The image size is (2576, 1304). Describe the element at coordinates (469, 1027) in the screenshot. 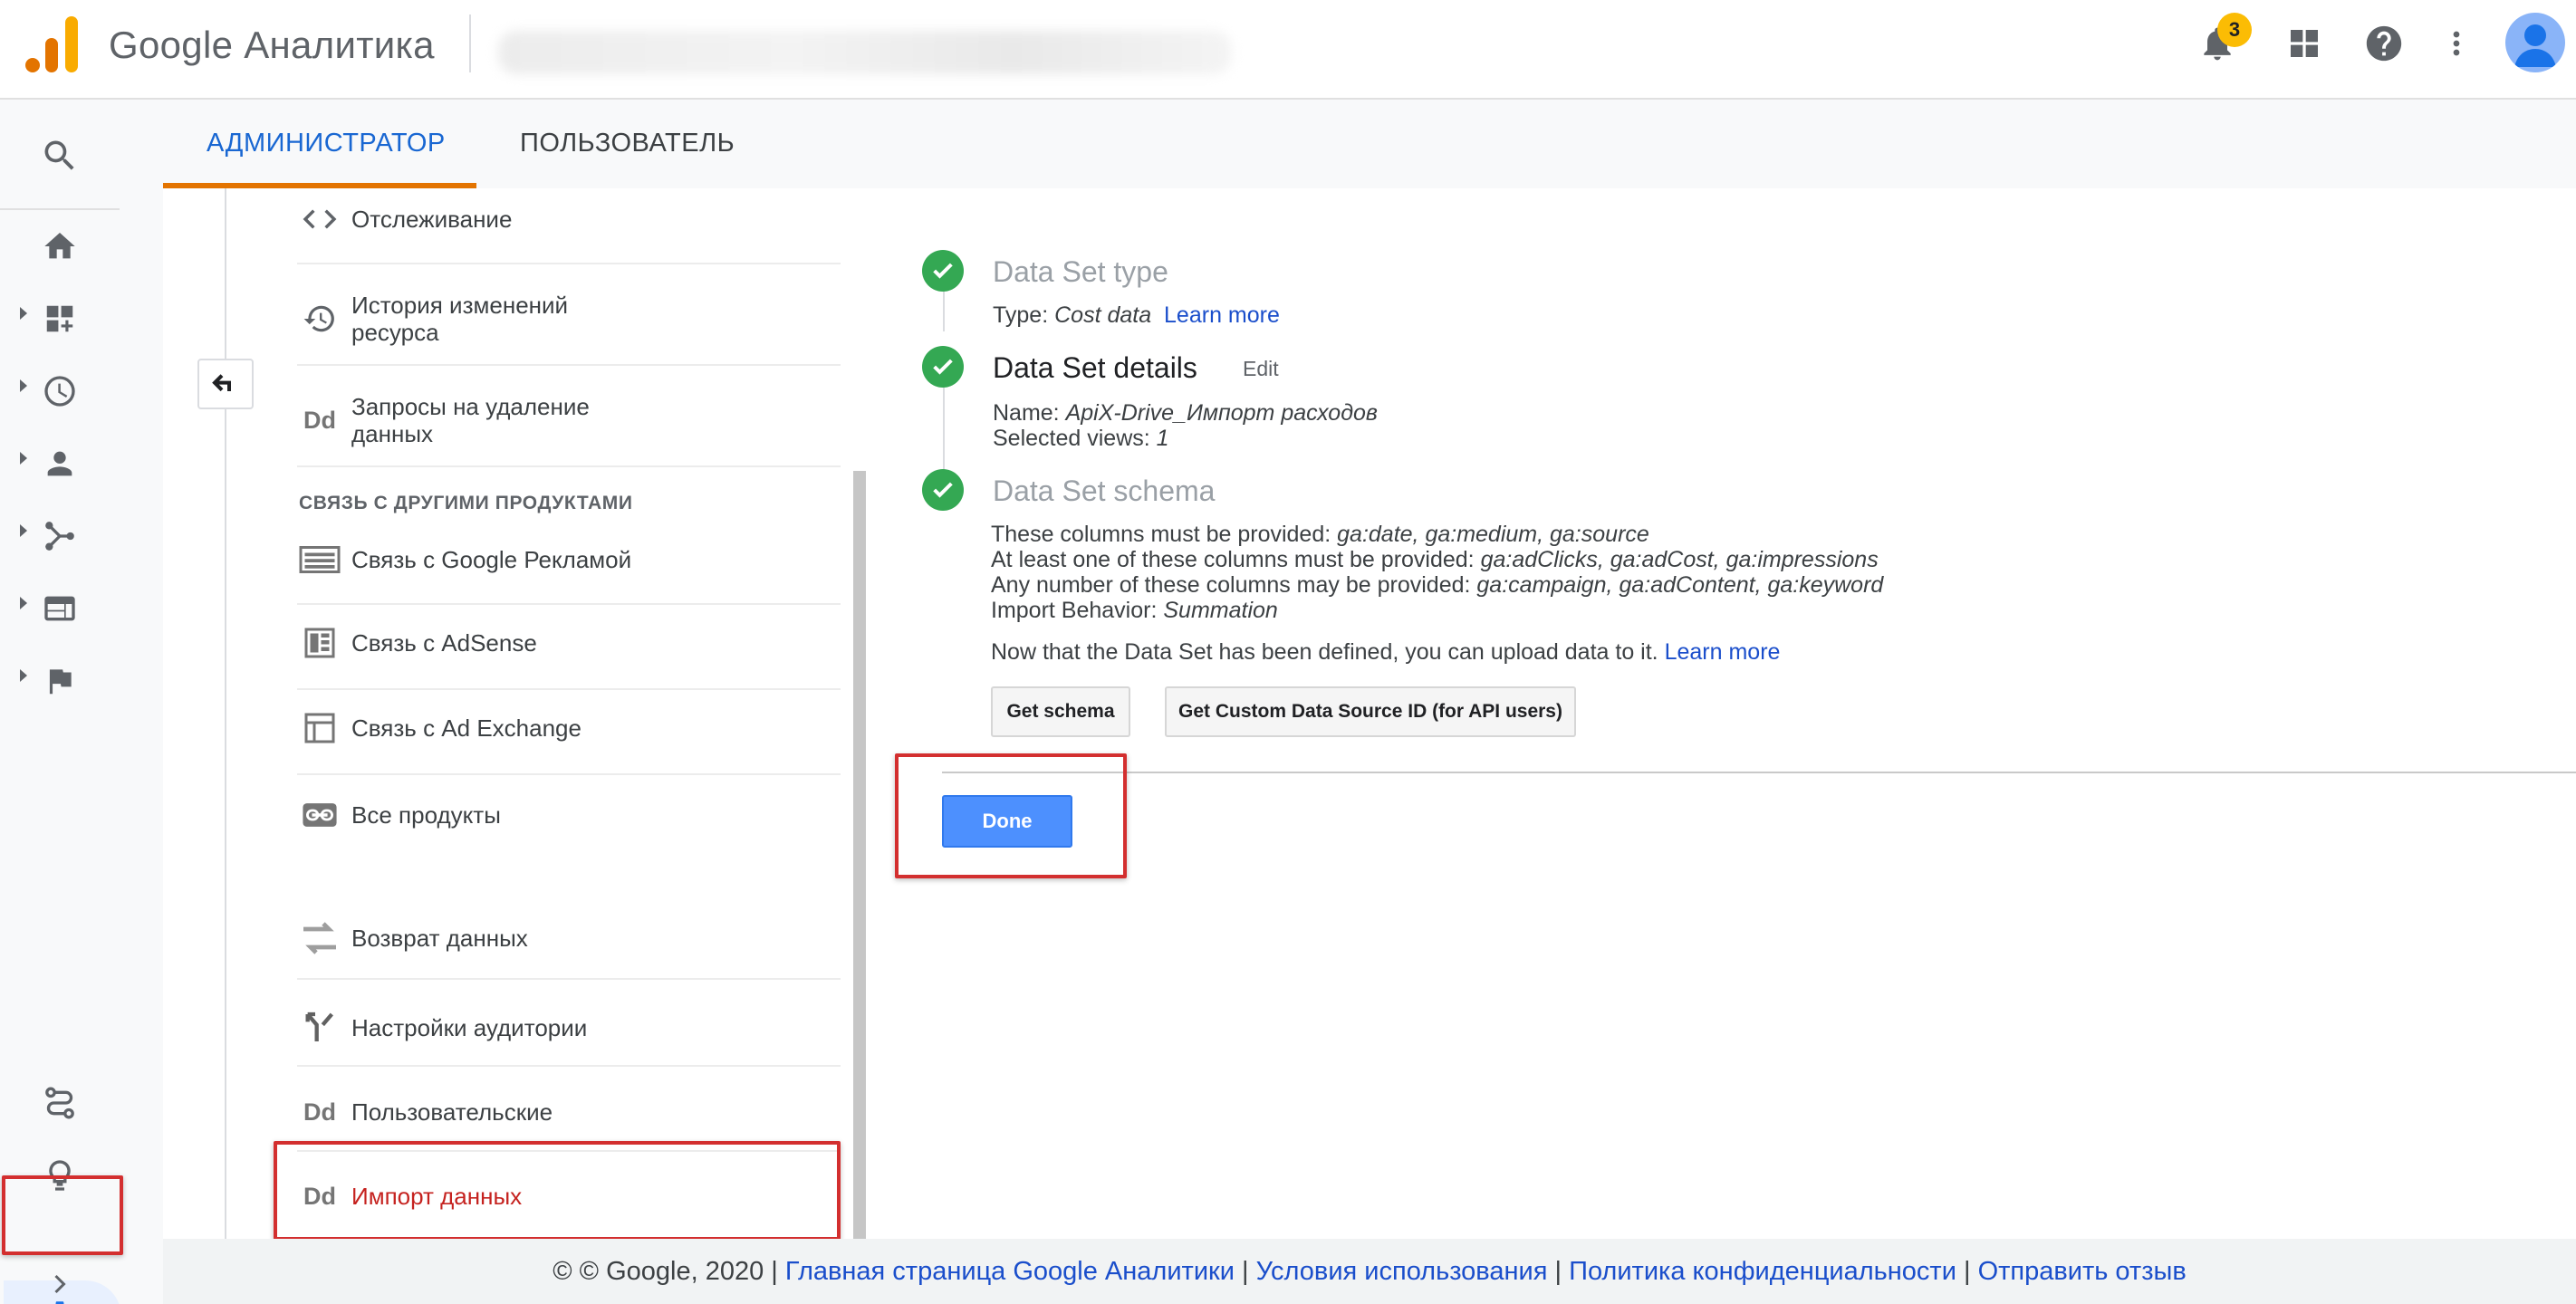

I see `nav-item-label: Настройки аудитории` at that location.